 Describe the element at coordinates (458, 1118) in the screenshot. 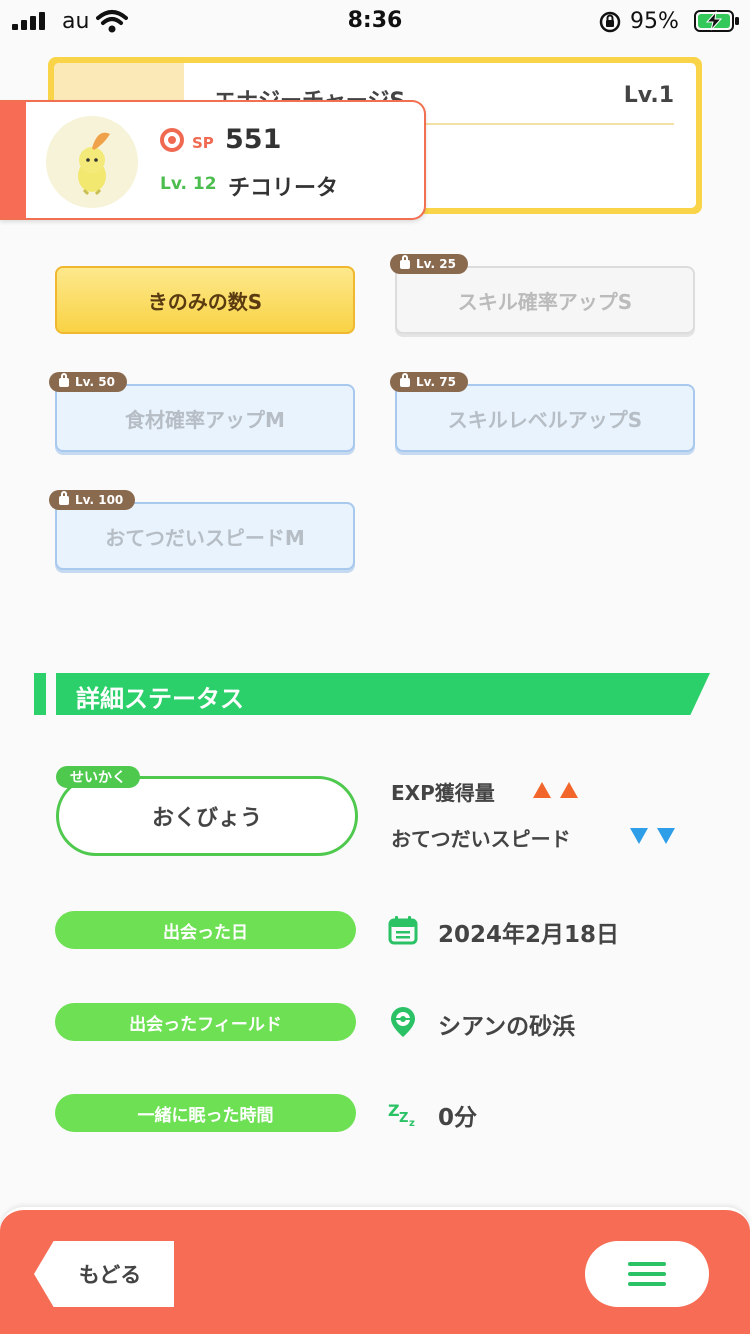

I see `sleep-time-value: 0分` at that location.